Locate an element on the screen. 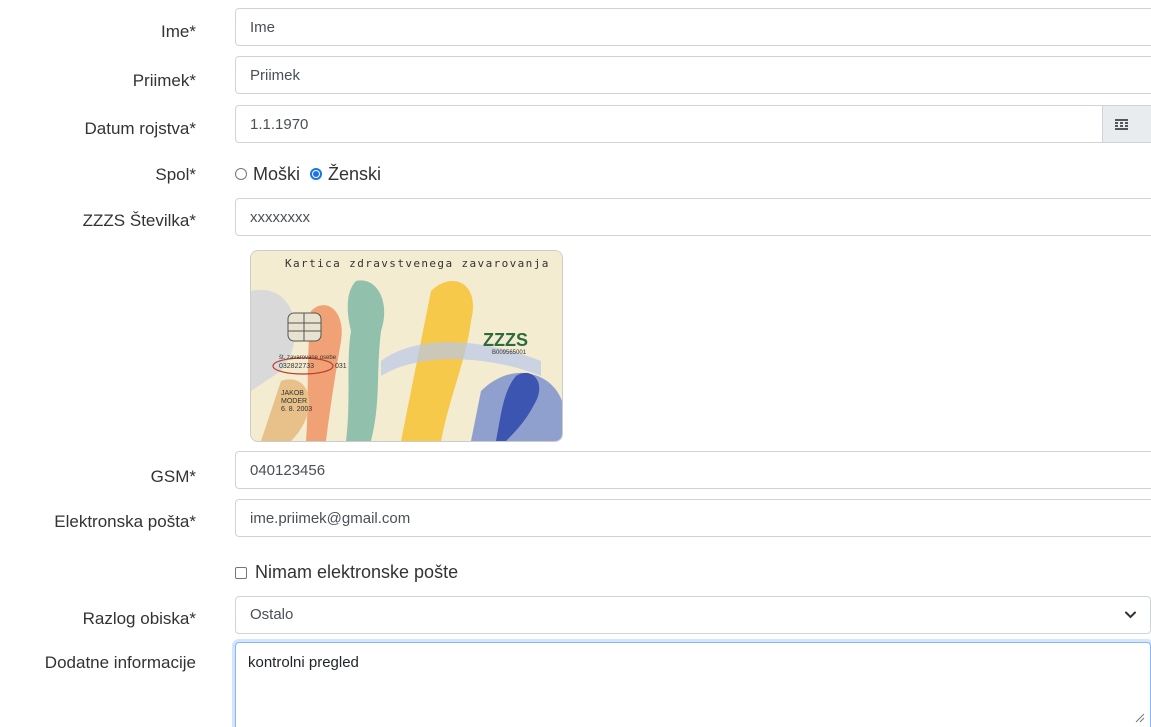 The height and width of the screenshot is (727, 1151). additional-info-row: Dodatne informacije kontrolni pregled is located at coordinates (575, 684).